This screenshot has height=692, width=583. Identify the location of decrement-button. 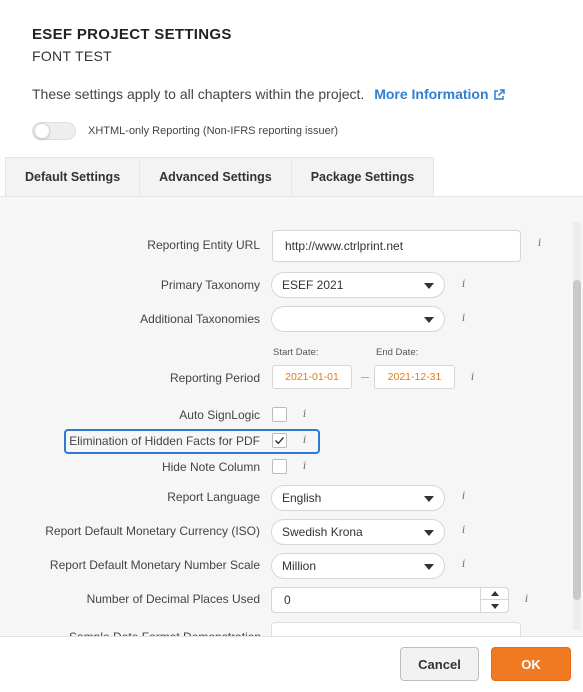
(494, 606).